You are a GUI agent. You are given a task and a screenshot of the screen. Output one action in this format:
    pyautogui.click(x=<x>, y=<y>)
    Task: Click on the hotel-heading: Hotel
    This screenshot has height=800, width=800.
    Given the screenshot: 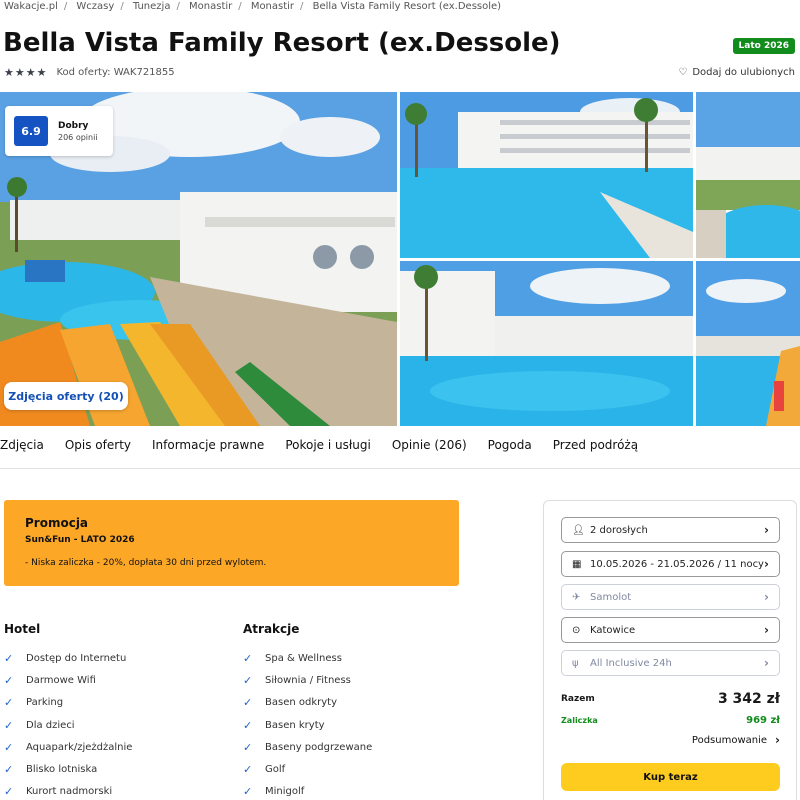 What is the action you would take?
    pyautogui.click(x=22, y=629)
    